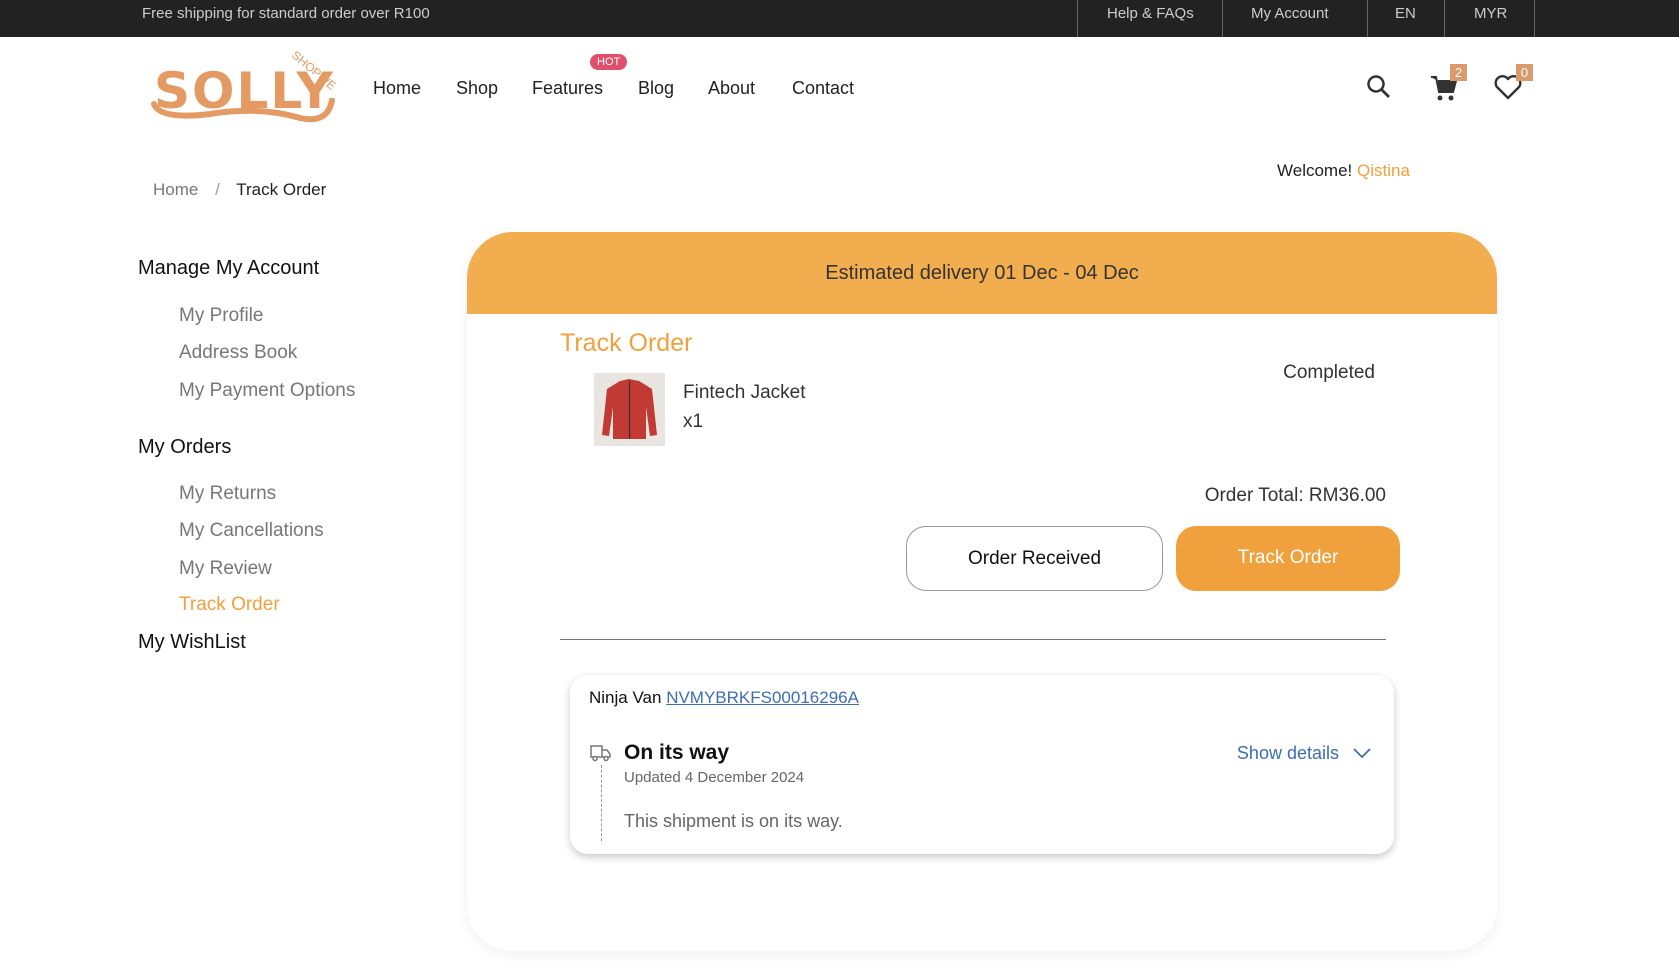  What do you see at coordinates (625, 697) in the screenshot?
I see `carrier-name: Ninja Van` at bounding box center [625, 697].